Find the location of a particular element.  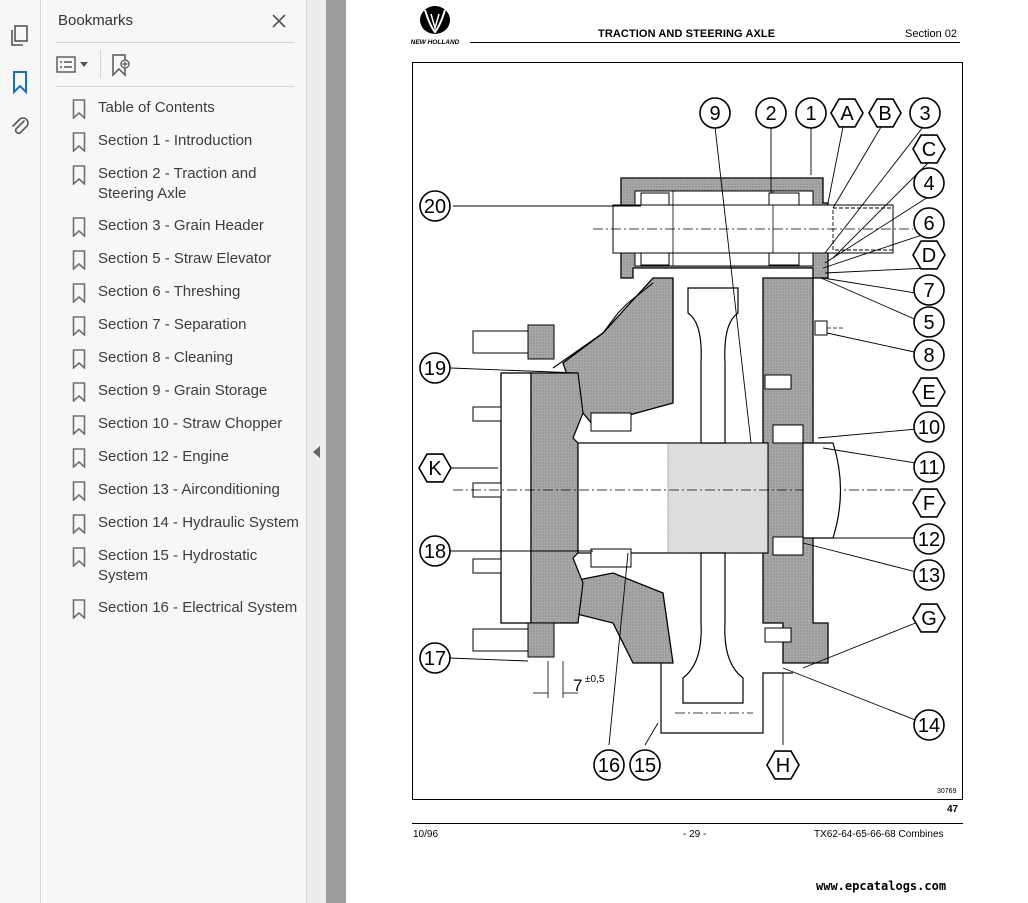

svg-text: 16 is located at coordinates (609, 766).